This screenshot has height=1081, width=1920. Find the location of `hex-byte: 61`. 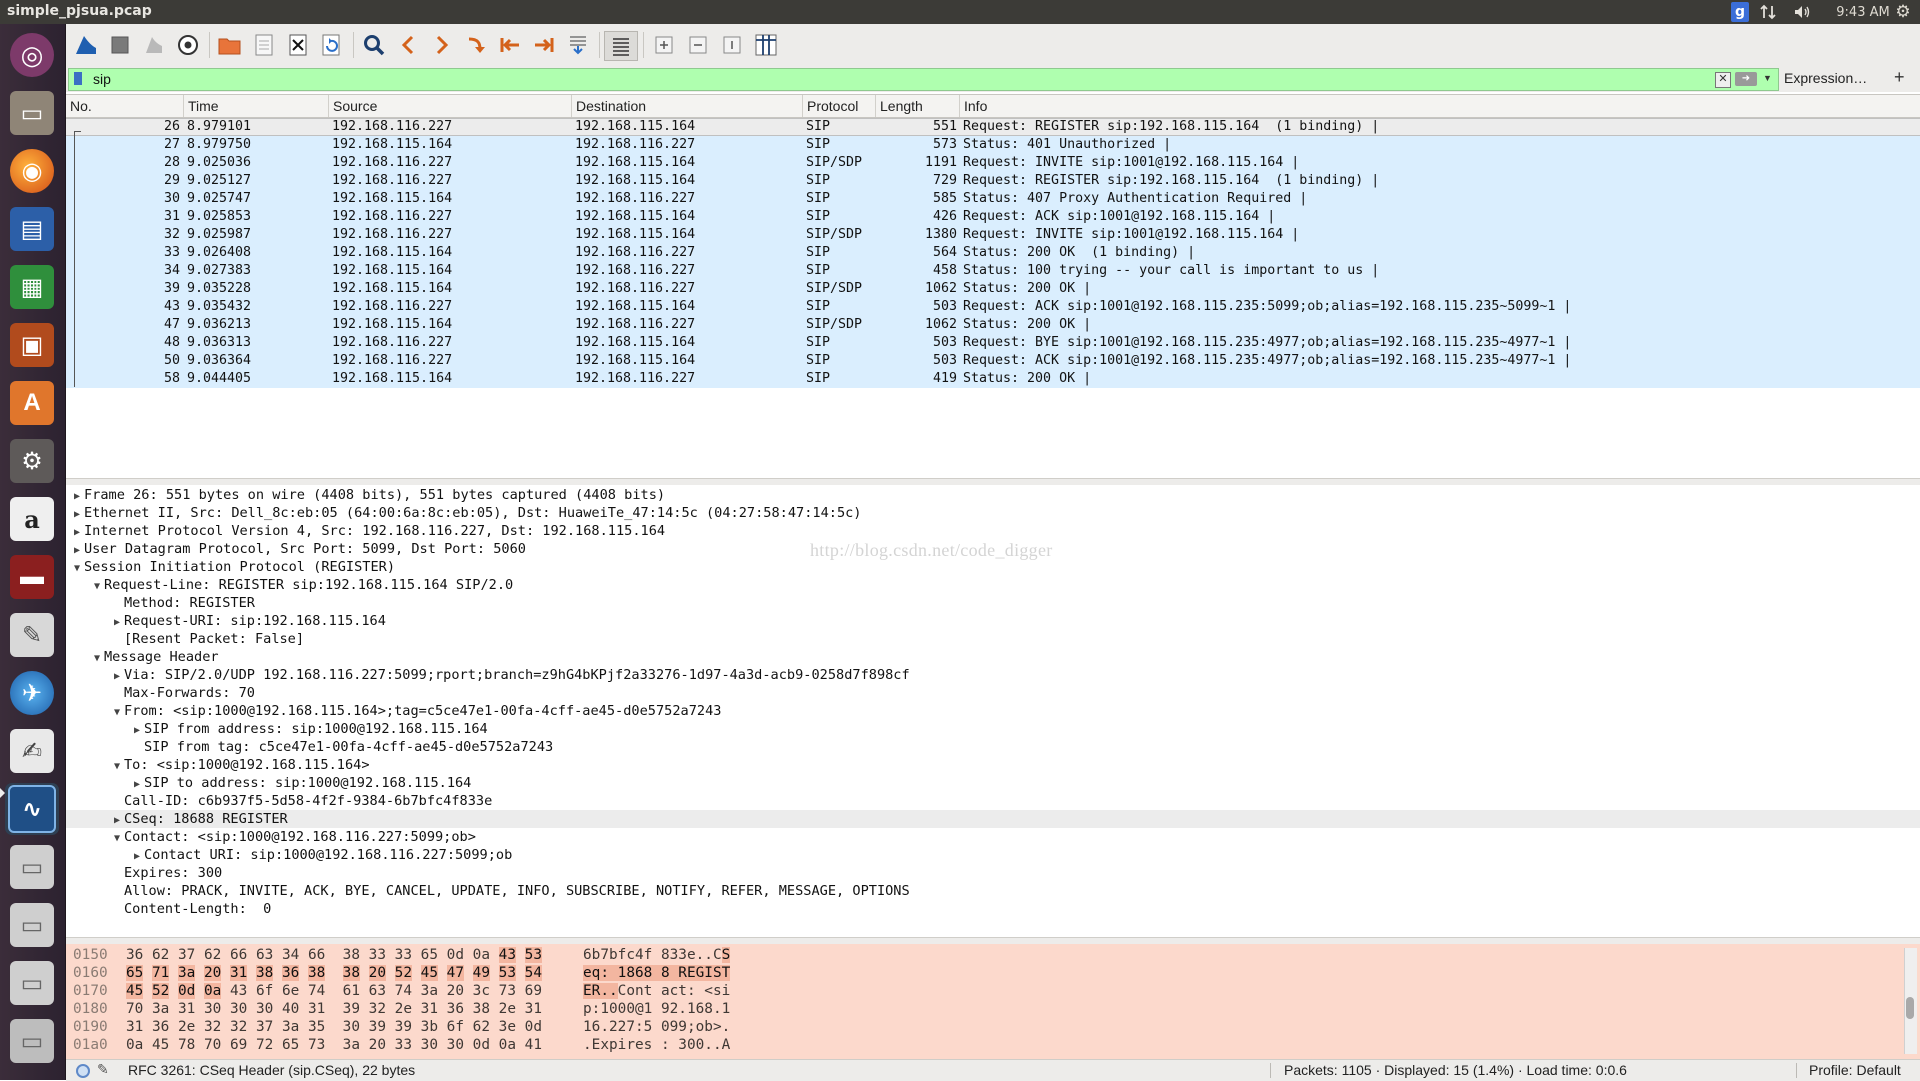

hex-byte: 61 is located at coordinates (351, 991).